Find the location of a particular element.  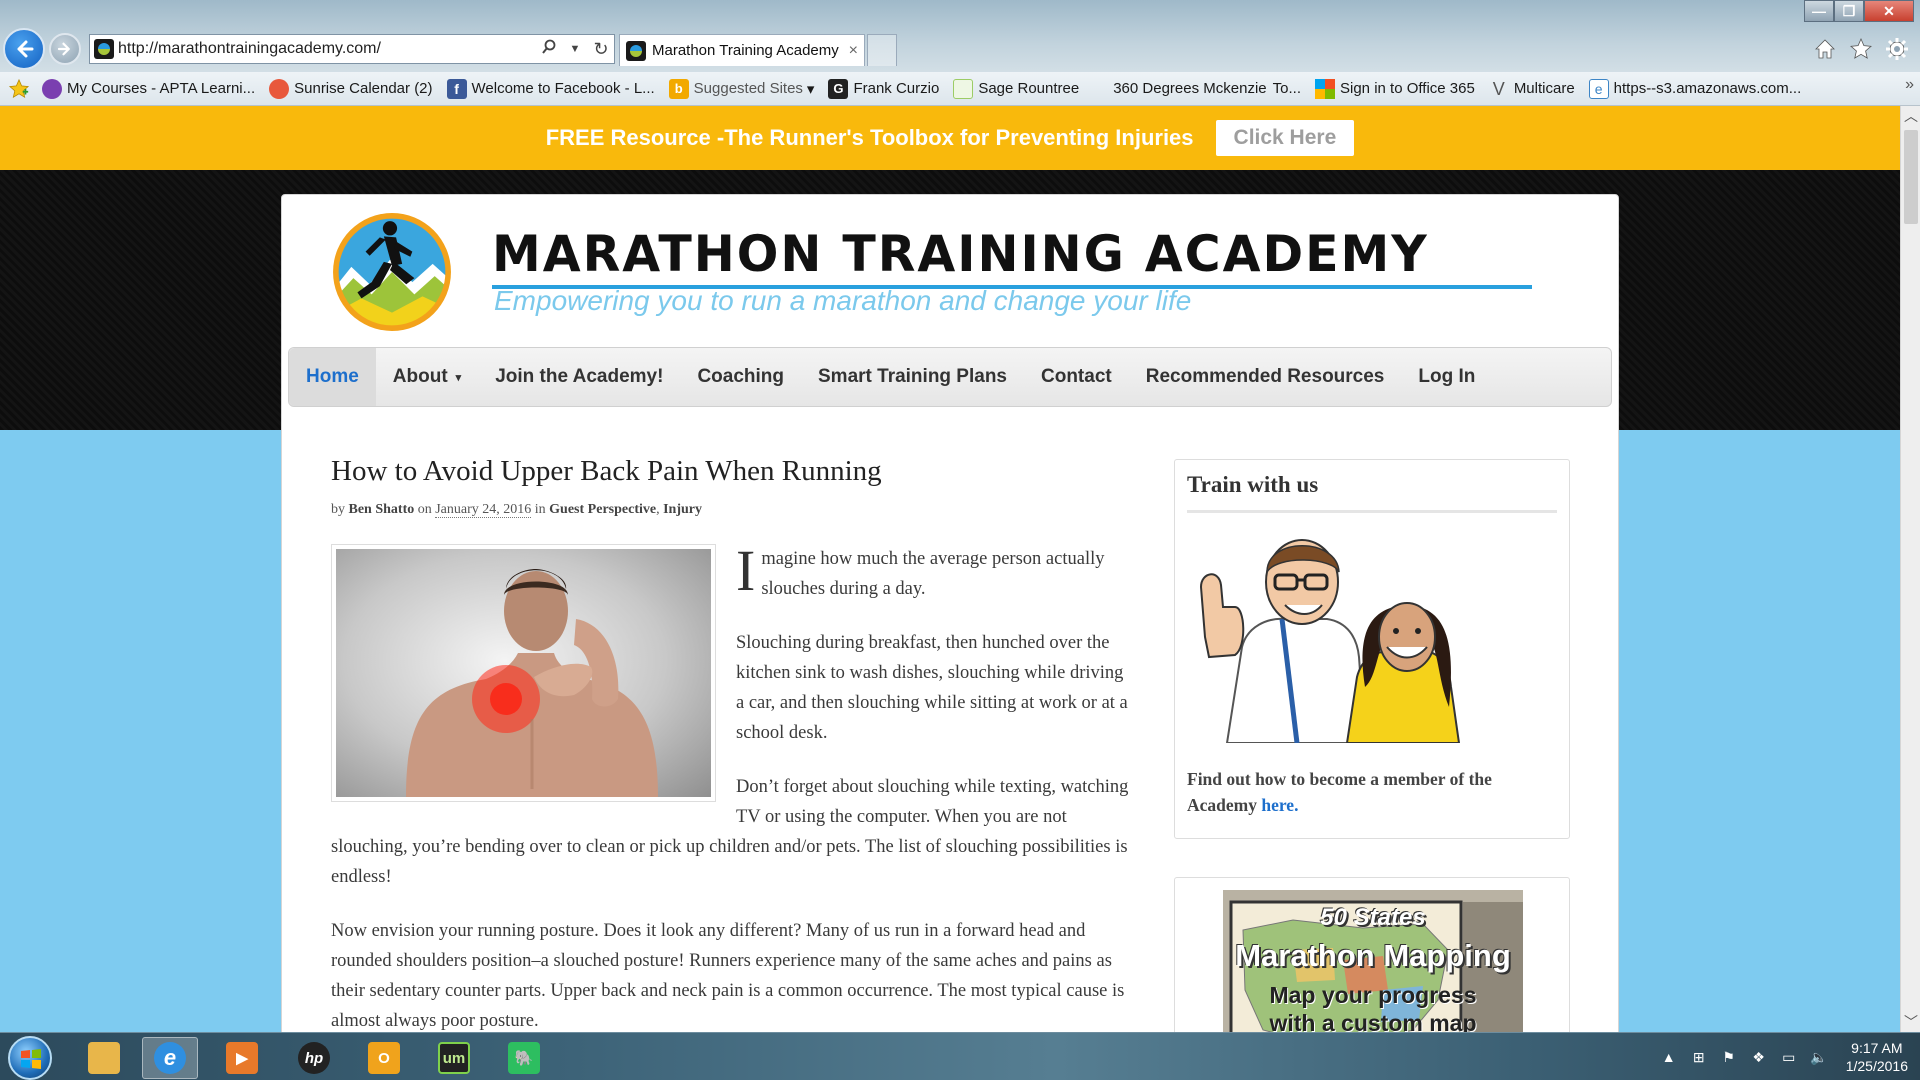

tab-close-icon: × is located at coordinates (853, 51).